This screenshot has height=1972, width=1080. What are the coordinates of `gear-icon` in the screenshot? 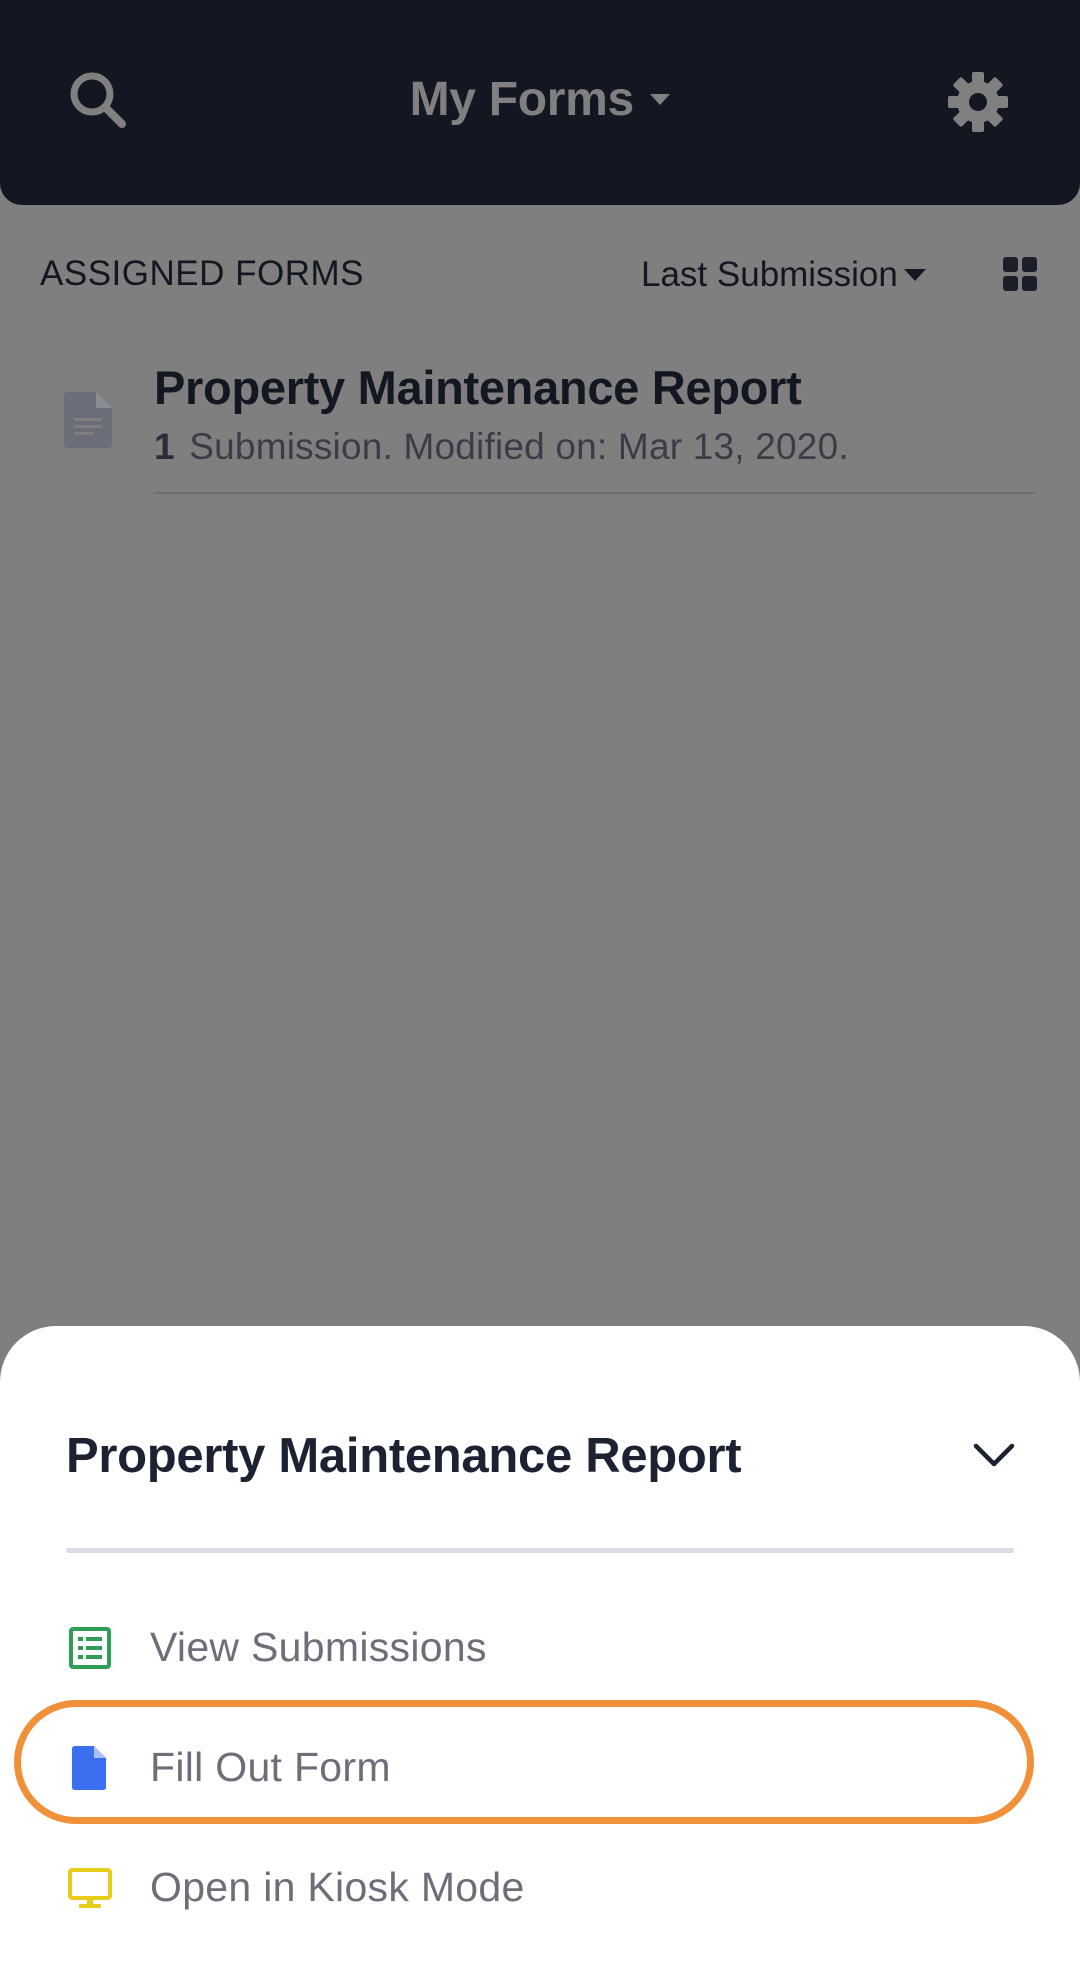 It's located at (978, 102).